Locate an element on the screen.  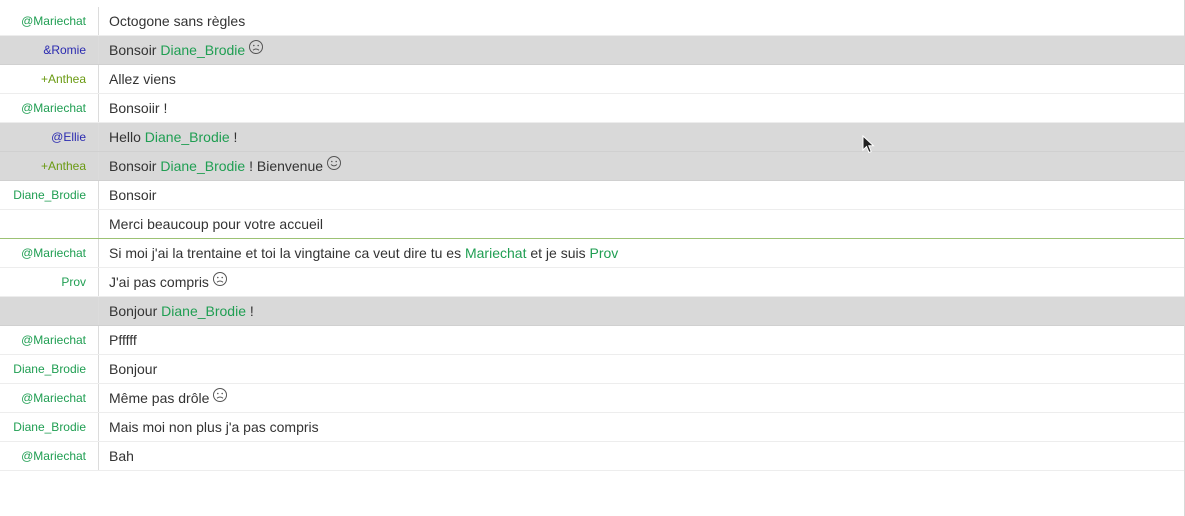
message-text: Bonsoir Diane_Brodie ! Bienvenue is located at coordinates (641, 166).